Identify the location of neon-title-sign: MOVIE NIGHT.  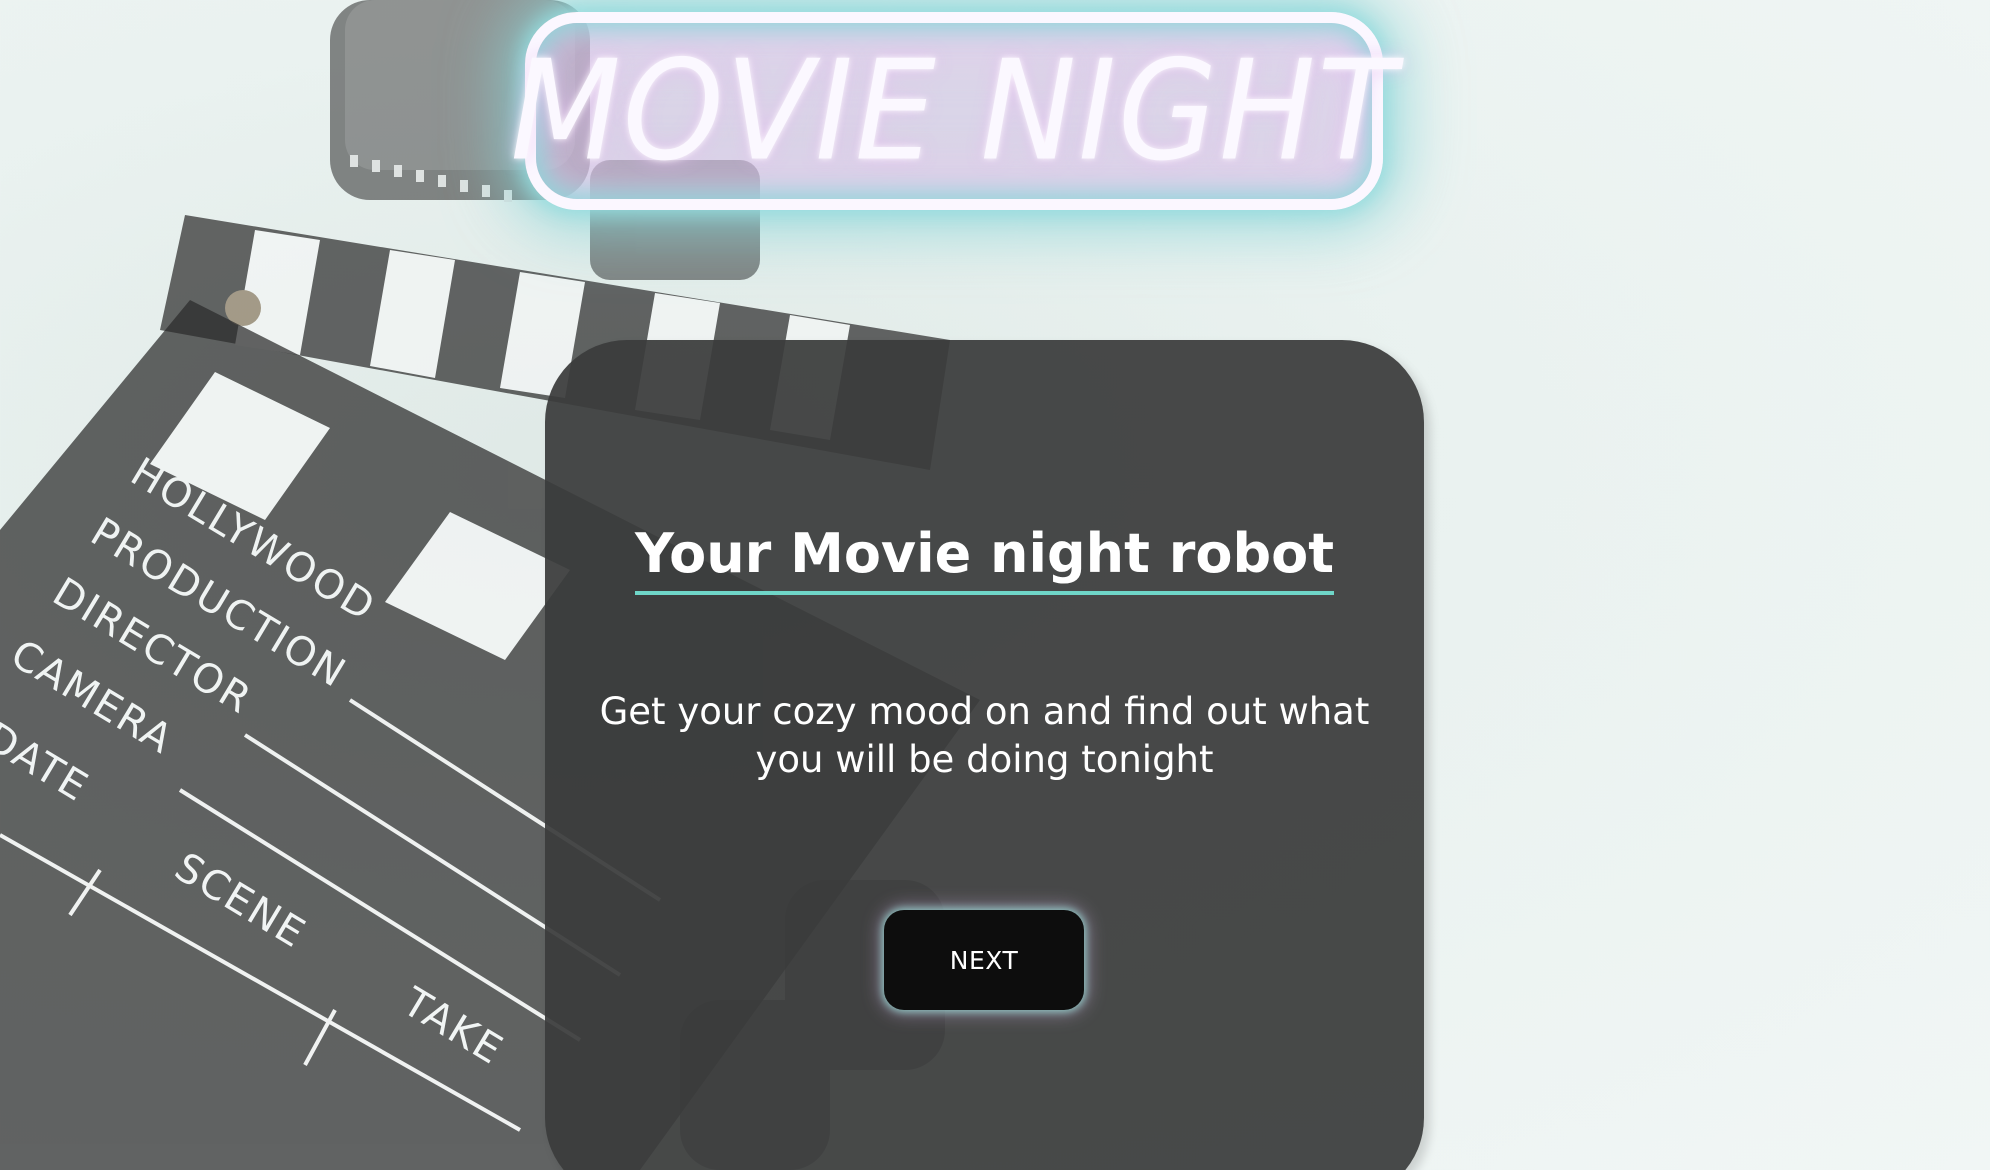
(953, 111).